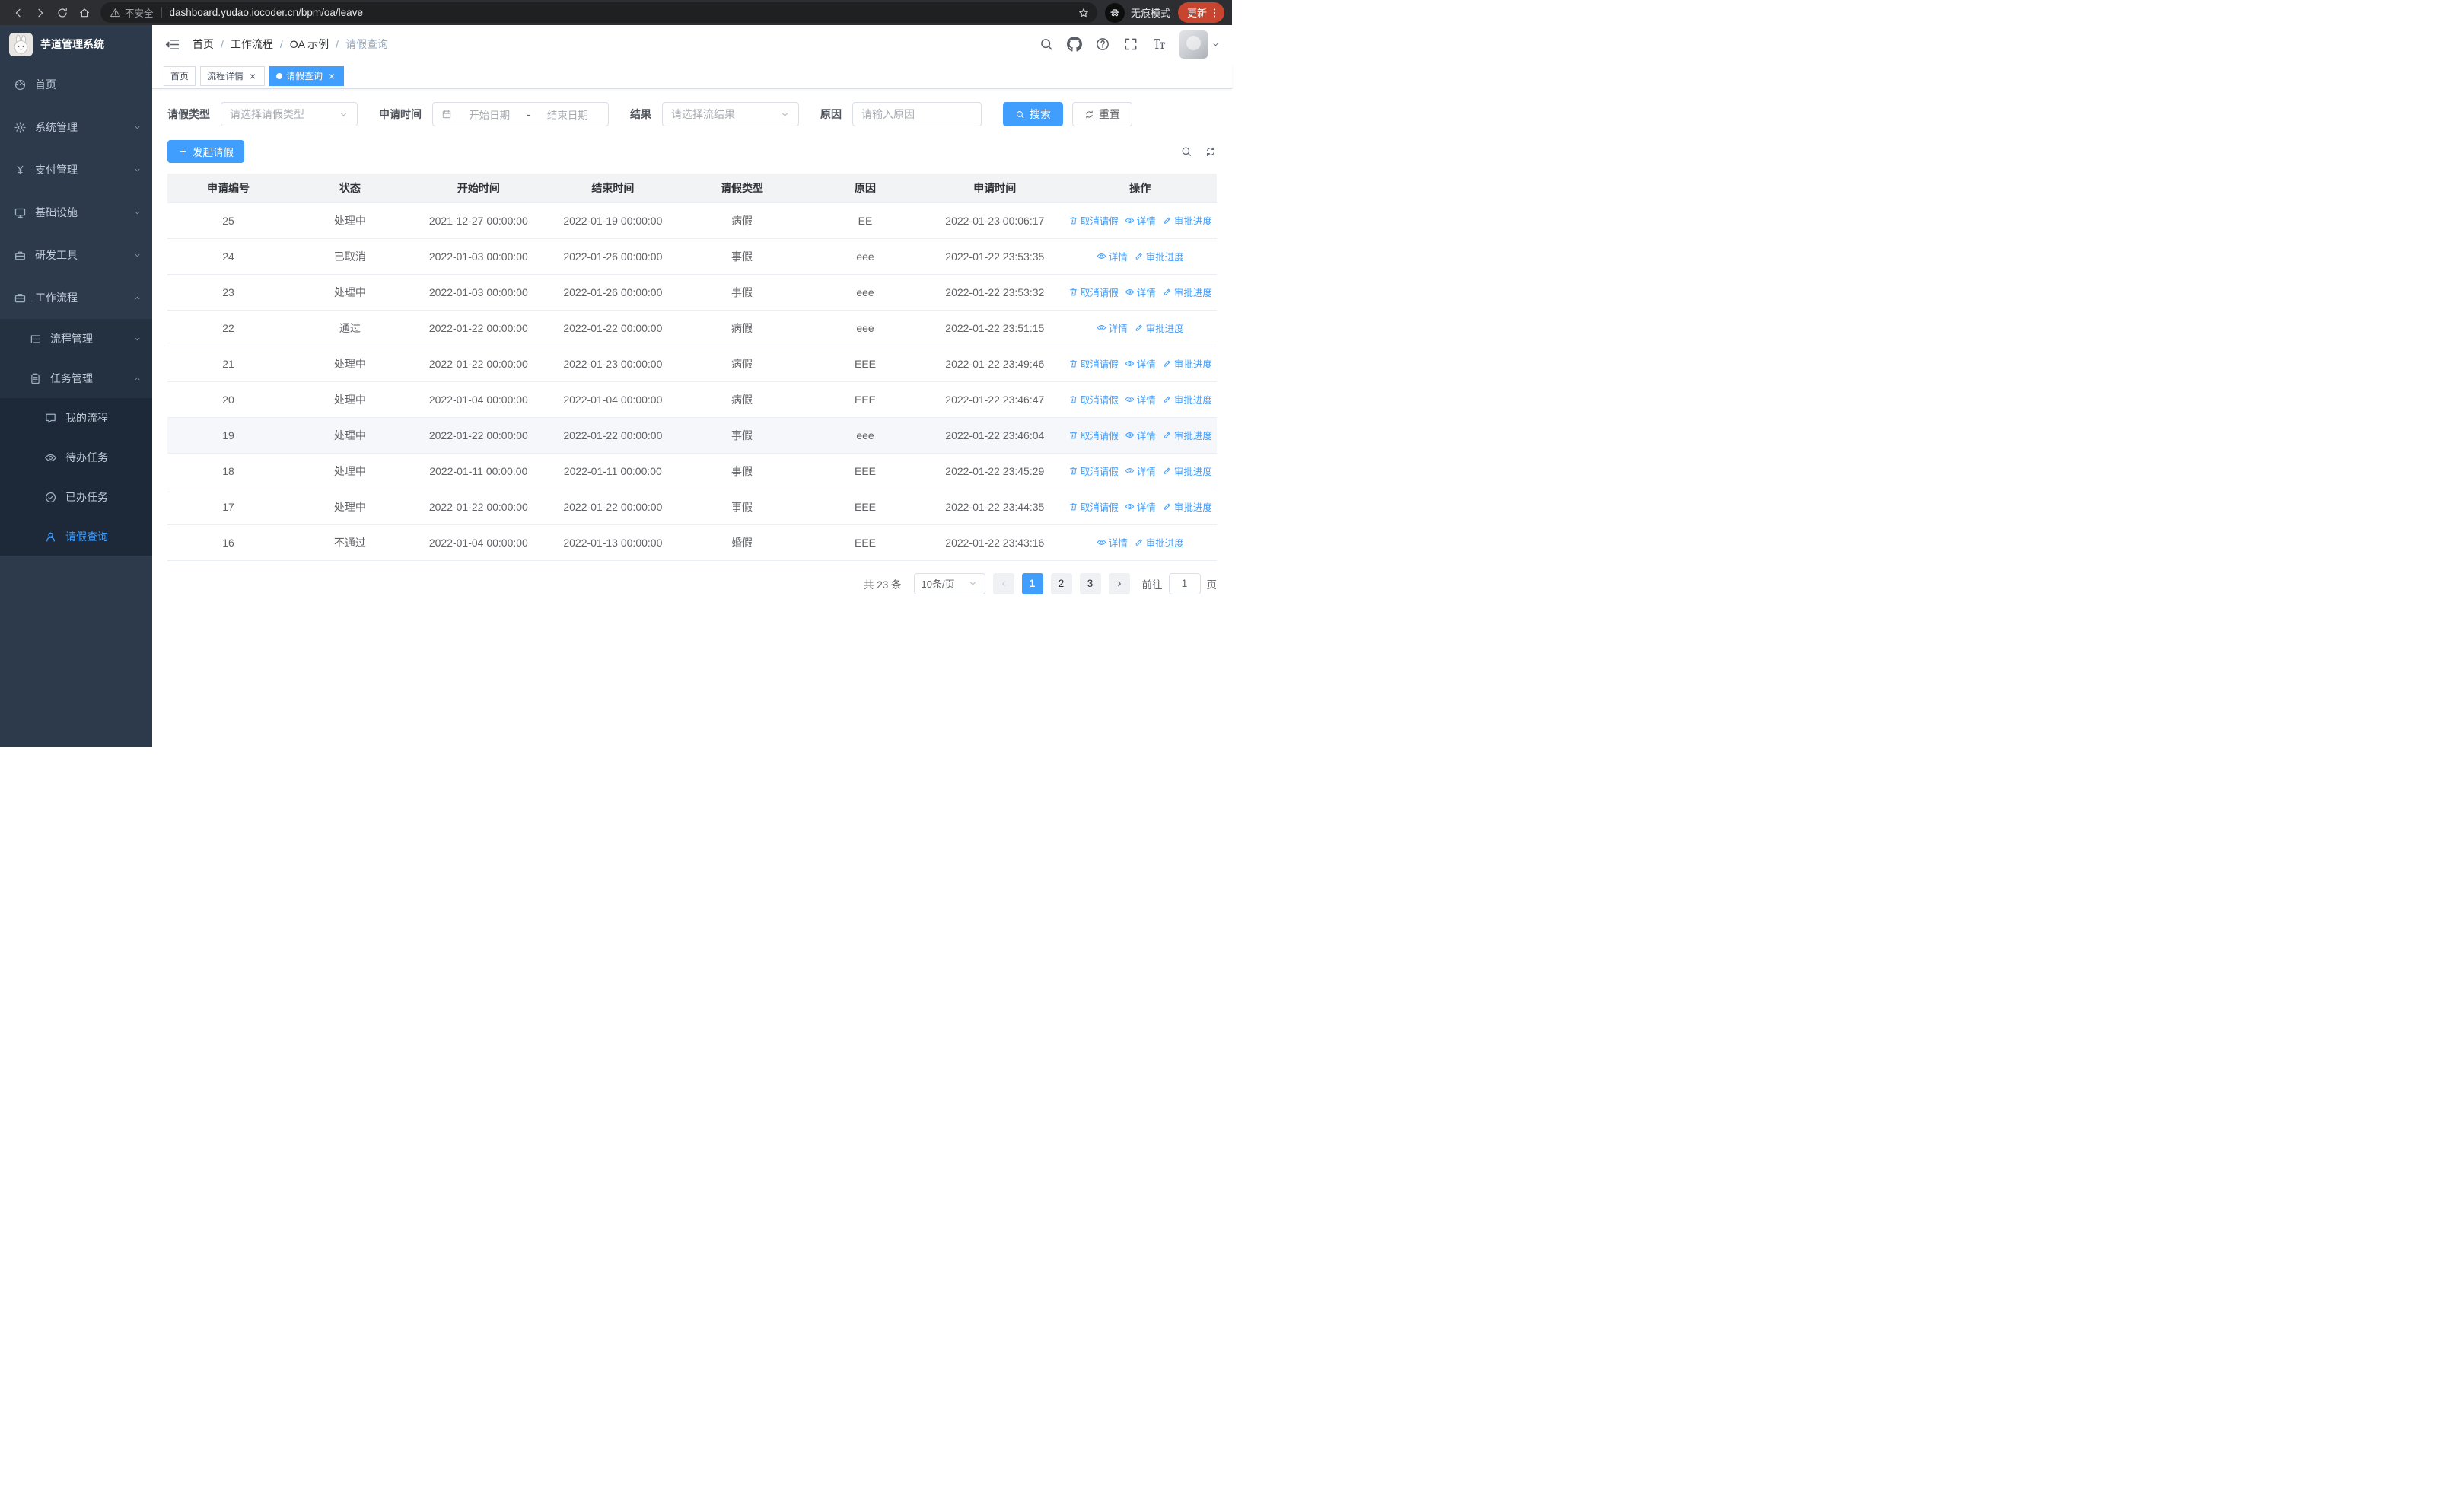 This screenshot has width=2464, height=1495. I want to click on result-placeholder: 请选择流结果, so click(703, 114).